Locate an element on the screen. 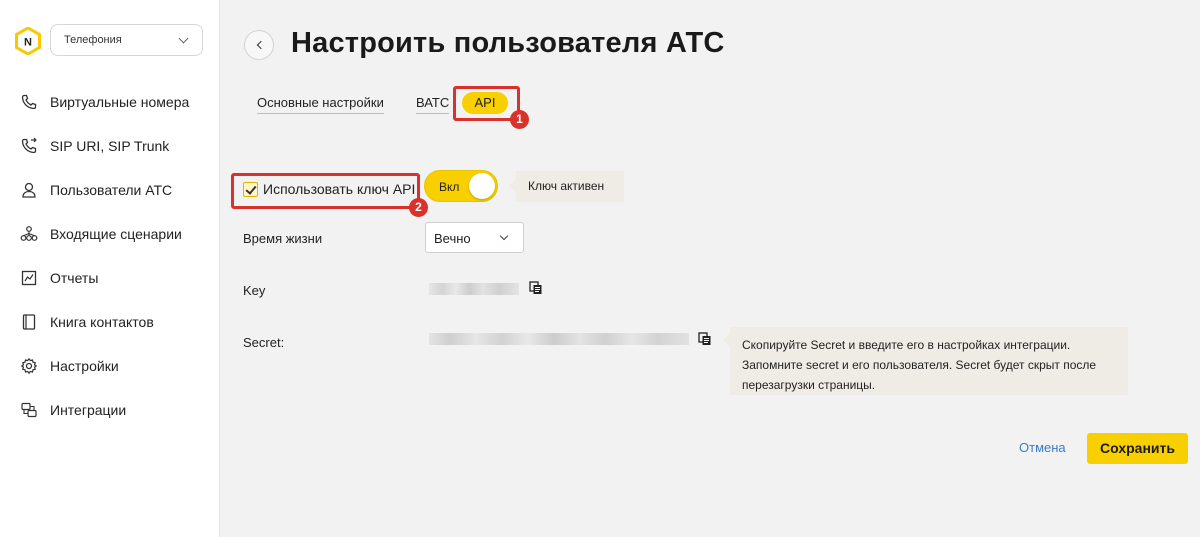 The height and width of the screenshot is (537, 1200). svg-text: N is located at coordinates (28, 43).